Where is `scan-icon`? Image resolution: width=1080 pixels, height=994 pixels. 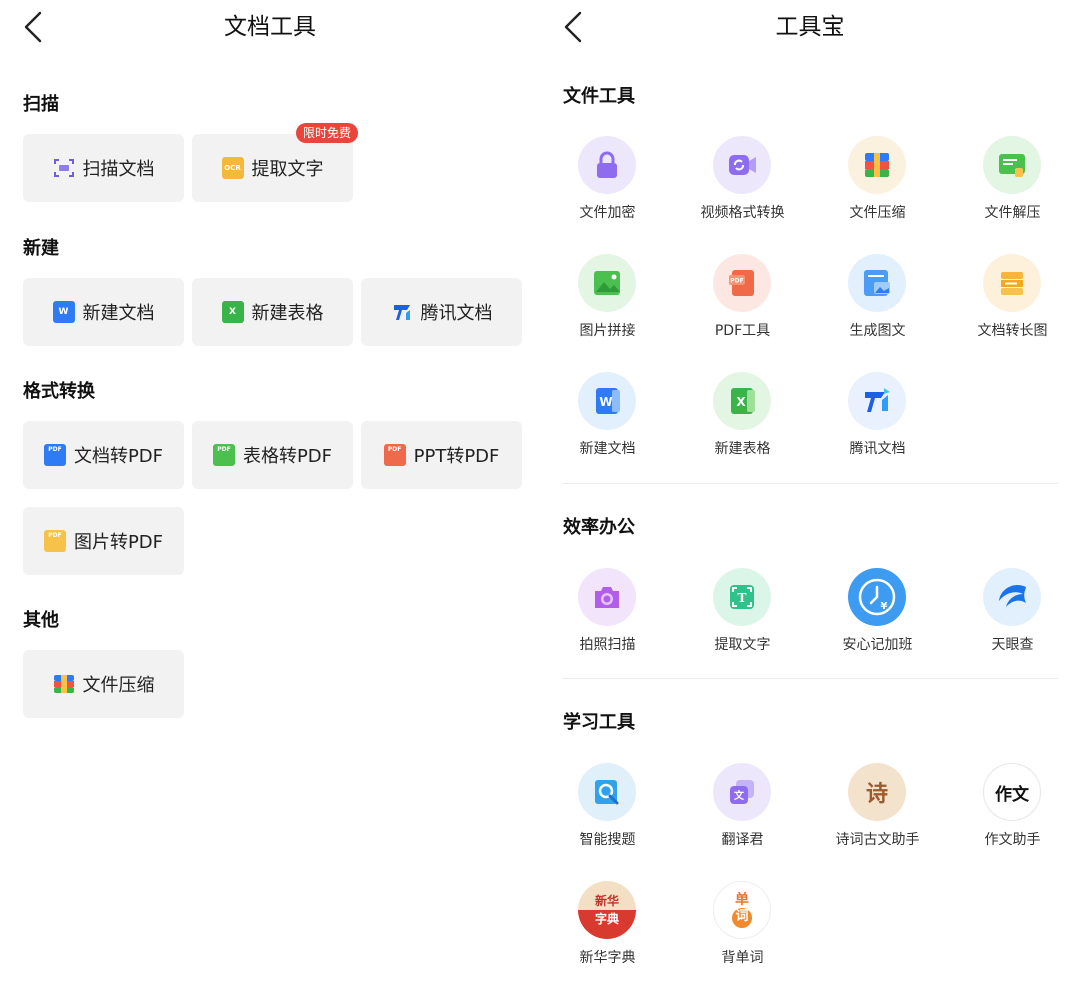
scan-icon is located at coordinates (64, 168).